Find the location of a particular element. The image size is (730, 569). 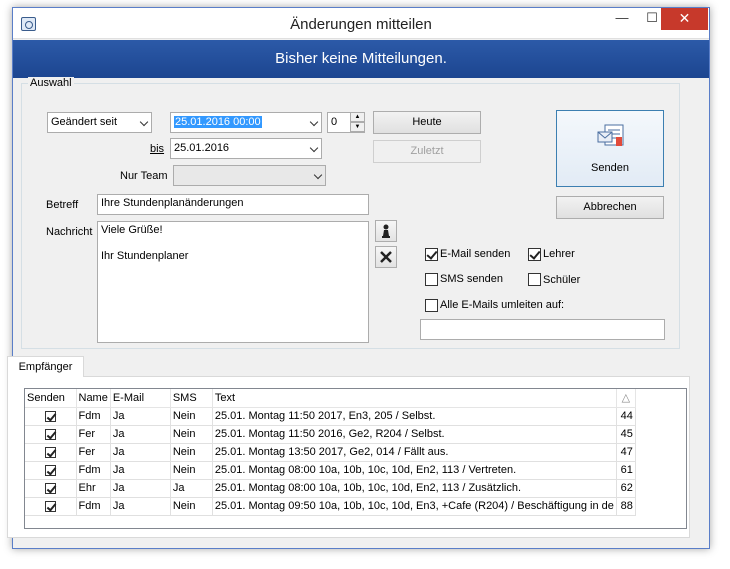

to-date-picker: 25.01.2016 is located at coordinates (246, 148).